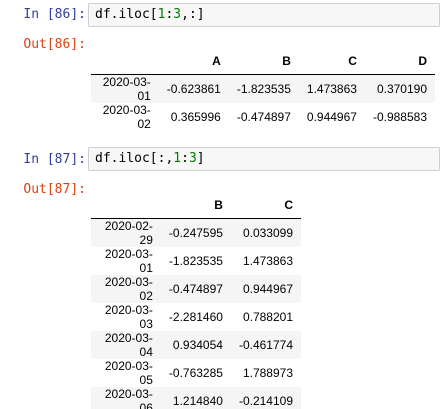 Image resolution: width=443 pixels, height=409 pixels. I want to click on row-index-label: 2020-02-29, so click(128, 232).